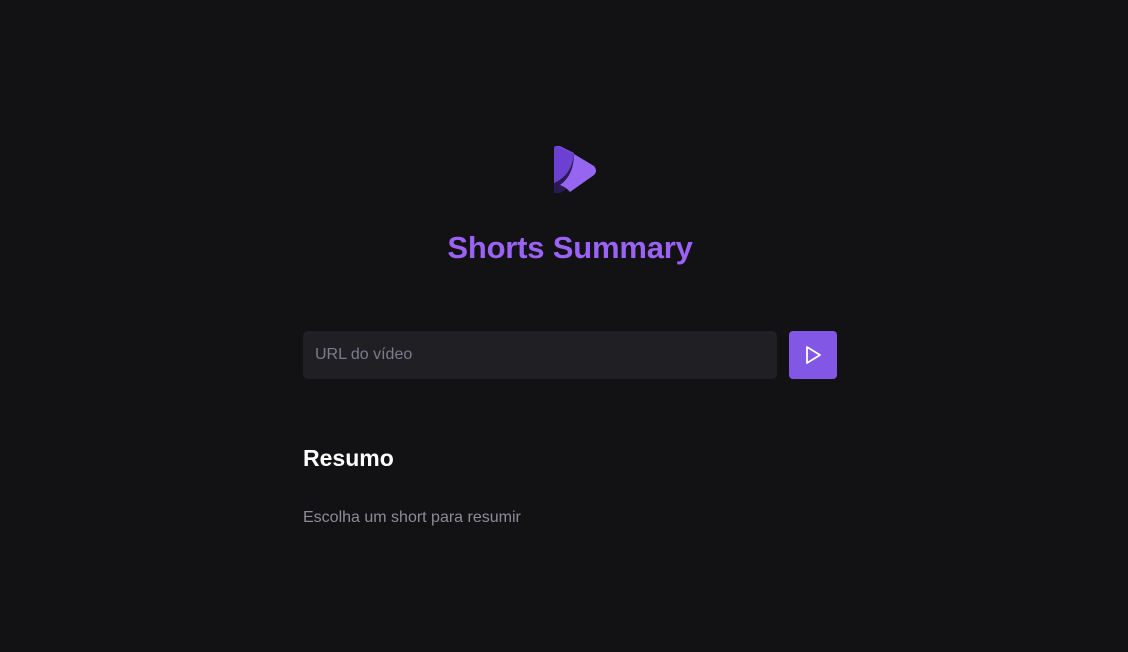 Image resolution: width=1128 pixels, height=652 pixels. Describe the element at coordinates (540, 355) in the screenshot. I see `video-url-input` at that location.